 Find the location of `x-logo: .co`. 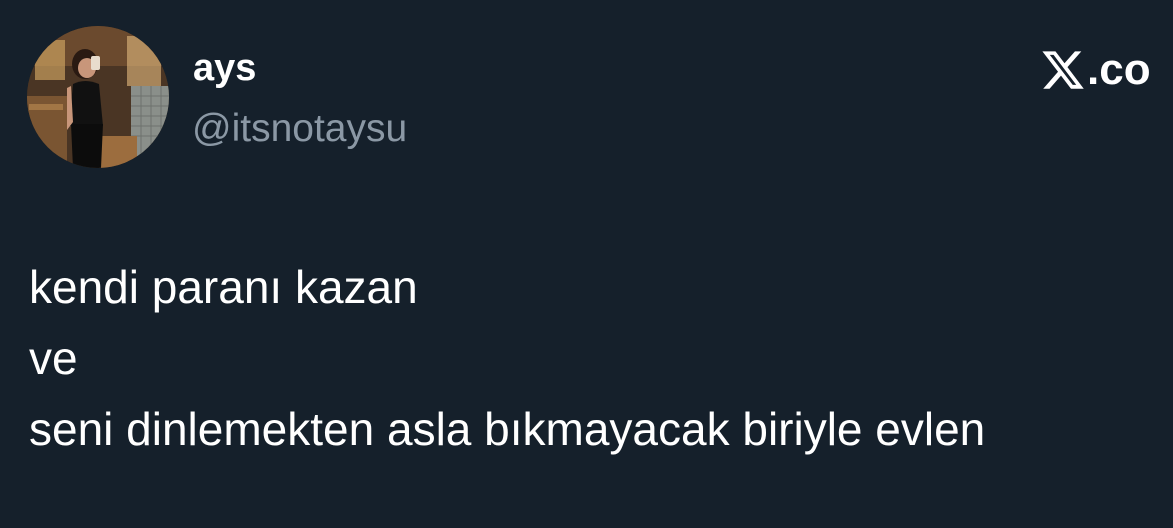

x-logo: .co is located at coordinates (1095, 70).